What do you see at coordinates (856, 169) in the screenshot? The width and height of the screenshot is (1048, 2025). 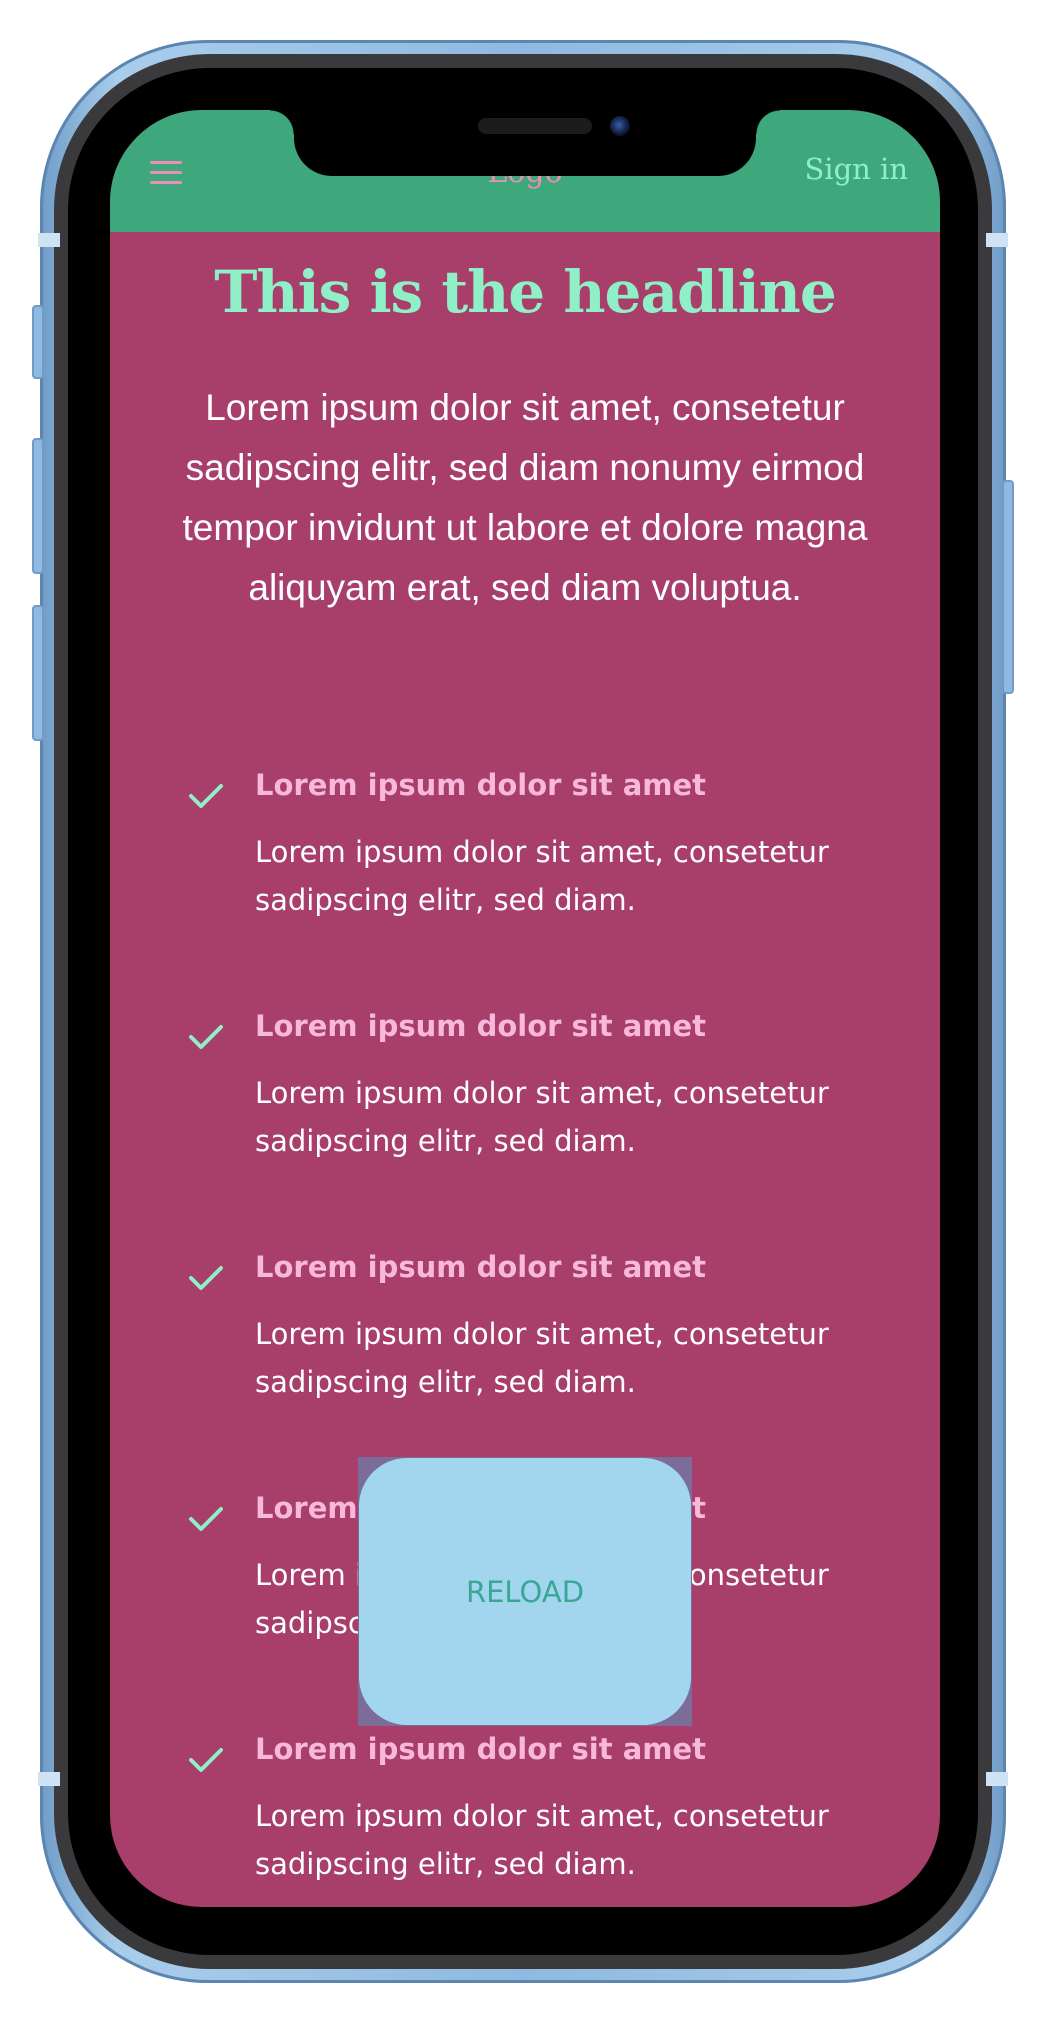 I see `sign-in-link: Sign in` at bounding box center [856, 169].